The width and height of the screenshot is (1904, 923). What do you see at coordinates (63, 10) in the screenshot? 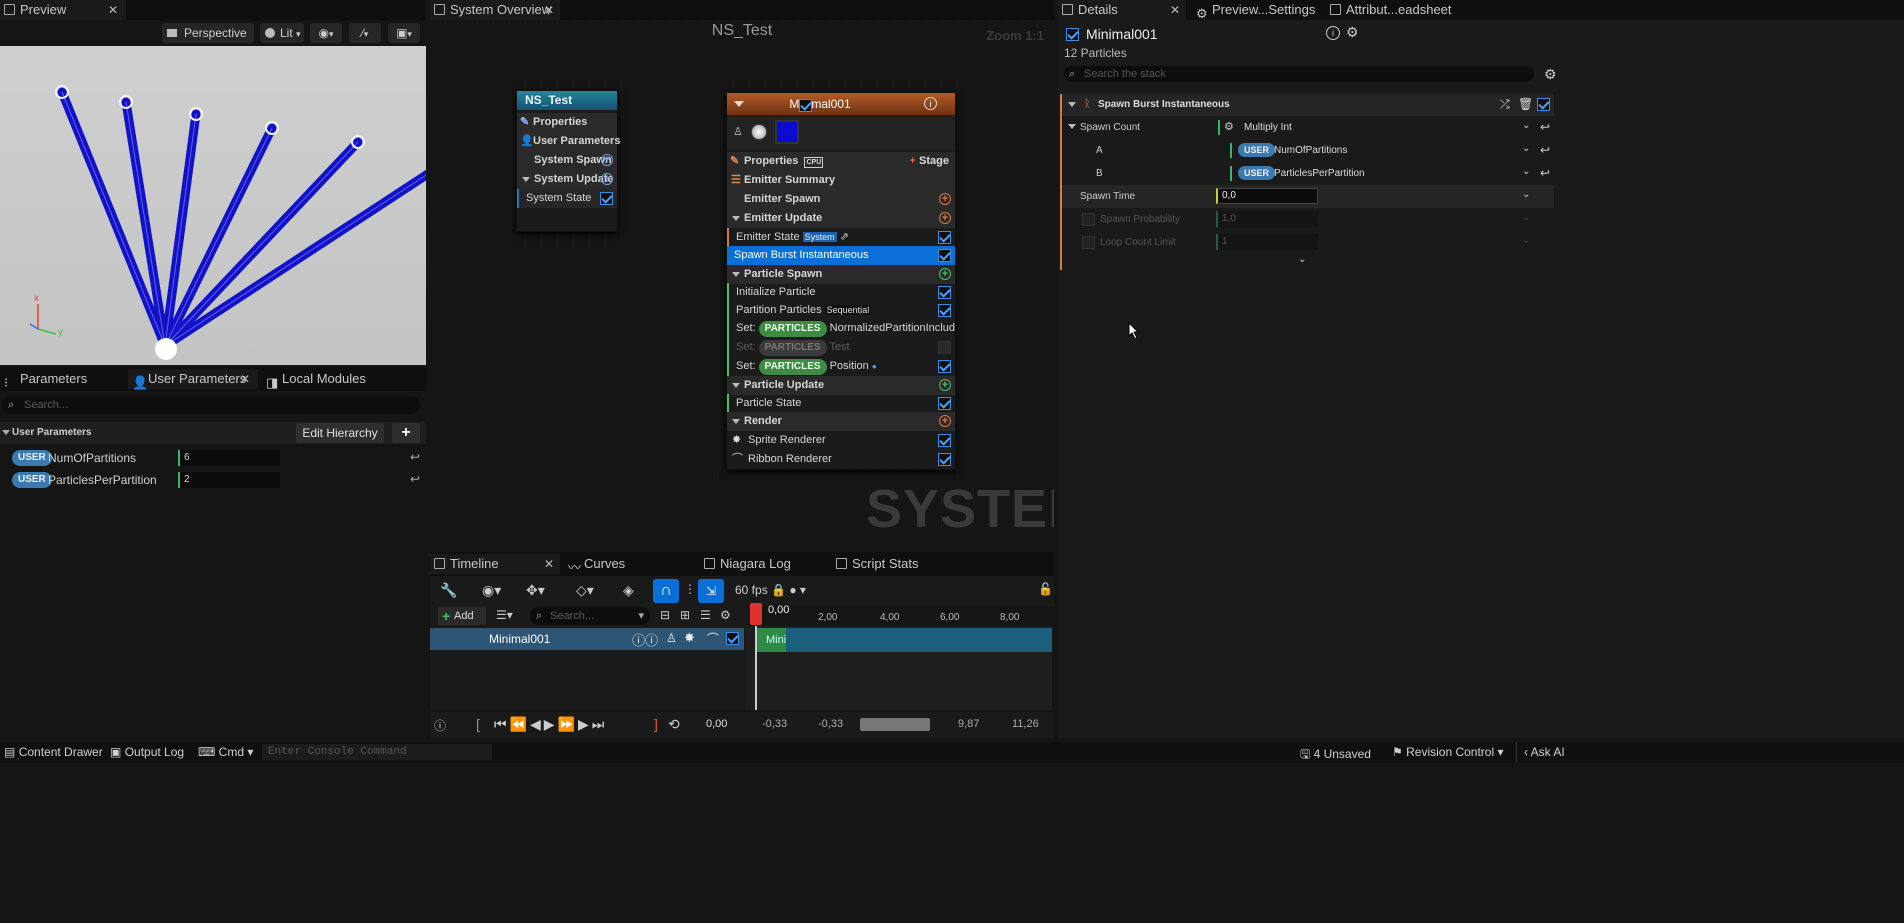
I see `tab-preview: Preview ✕` at bounding box center [63, 10].